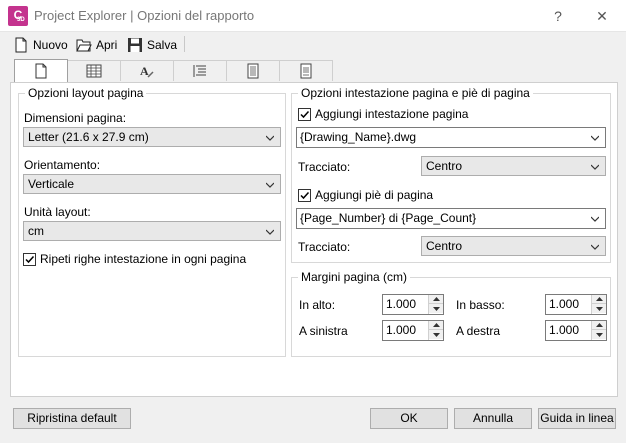 The height and width of the screenshot is (443, 626). I want to click on document-lines-icon, so click(253, 71).